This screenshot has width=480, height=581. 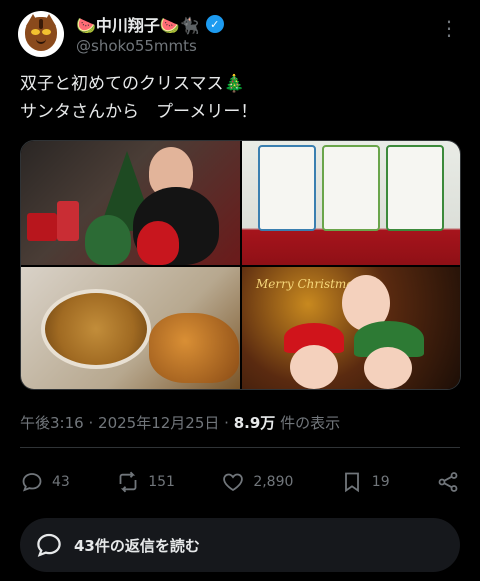 What do you see at coordinates (161, 482) in the screenshot?
I see `retweet-count: 151` at bounding box center [161, 482].